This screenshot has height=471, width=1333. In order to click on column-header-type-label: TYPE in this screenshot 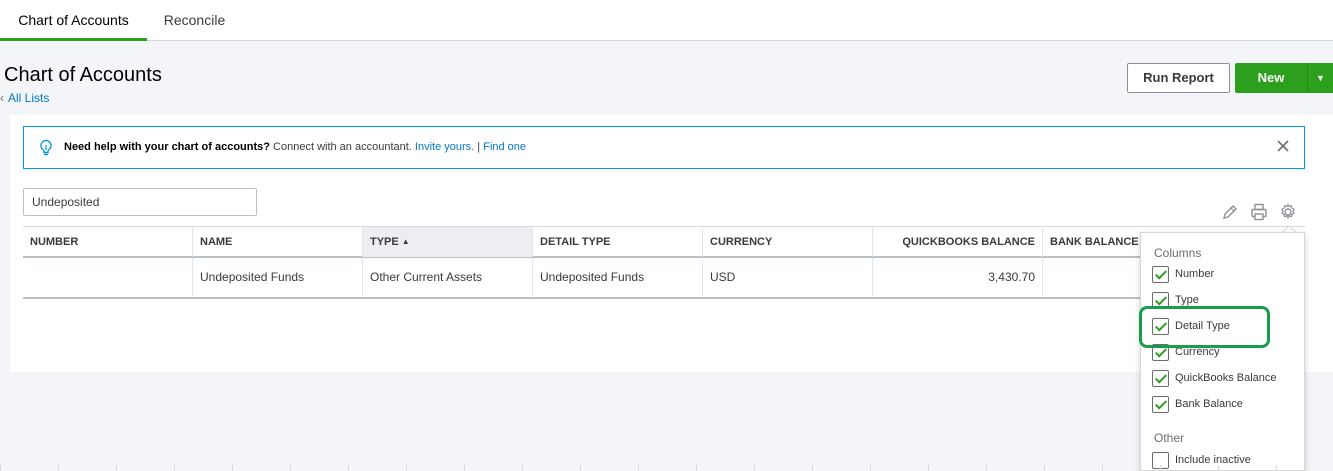, I will do `click(384, 242)`.